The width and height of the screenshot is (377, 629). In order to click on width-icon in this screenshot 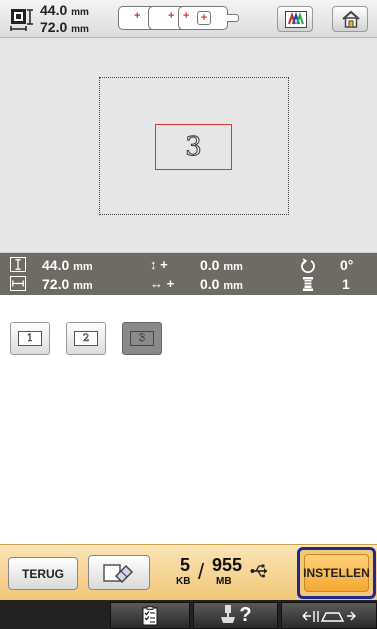, I will do `click(18, 283)`.